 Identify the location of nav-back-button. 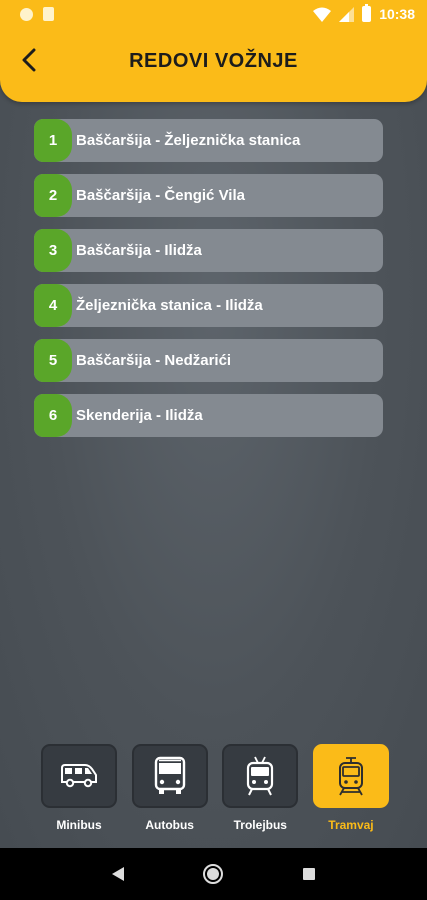
(118, 874).